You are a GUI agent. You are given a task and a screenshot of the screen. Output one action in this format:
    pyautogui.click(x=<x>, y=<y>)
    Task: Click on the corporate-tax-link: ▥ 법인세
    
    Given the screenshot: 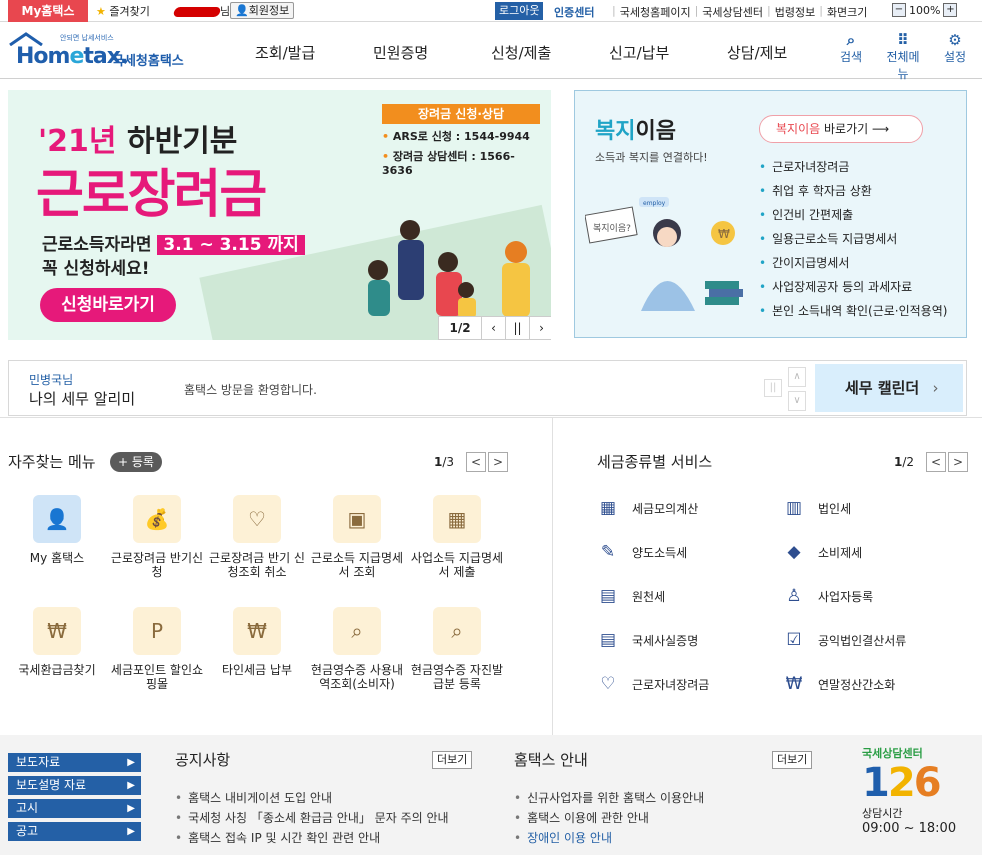 What is the action you would take?
    pyautogui.click(x=816, y=508)
    